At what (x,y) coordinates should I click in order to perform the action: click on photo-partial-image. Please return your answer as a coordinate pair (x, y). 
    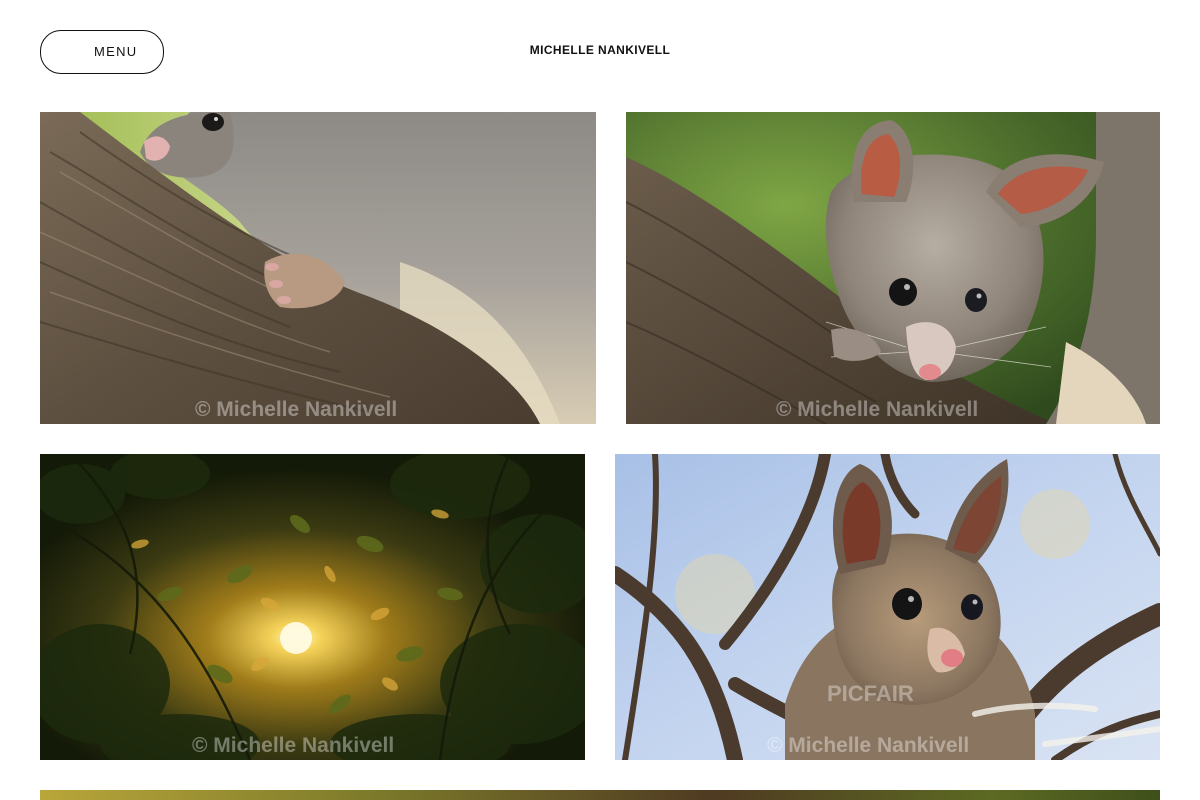
    Looking at the image, I should click on (600, 795).